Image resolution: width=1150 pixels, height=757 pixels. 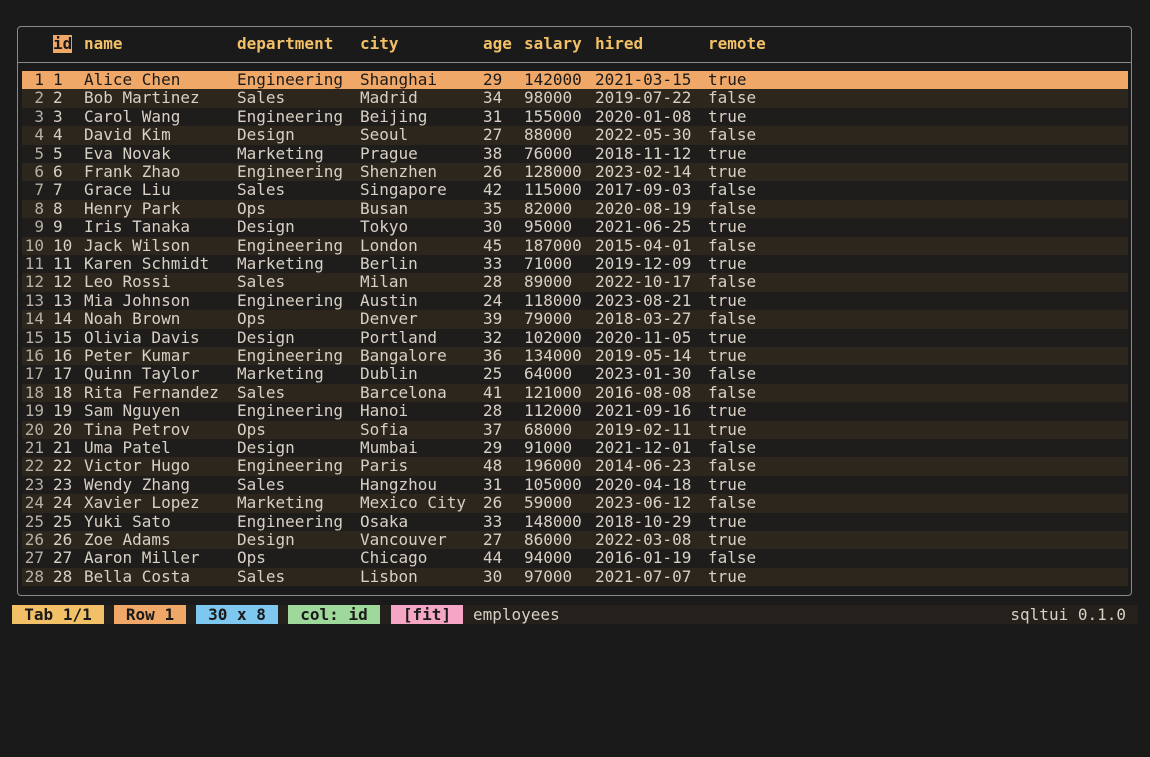 What do you see at coordinates (384, 429) in the screenshot?
I see `cell-city: Sofia` at bounding box center [384, 429].